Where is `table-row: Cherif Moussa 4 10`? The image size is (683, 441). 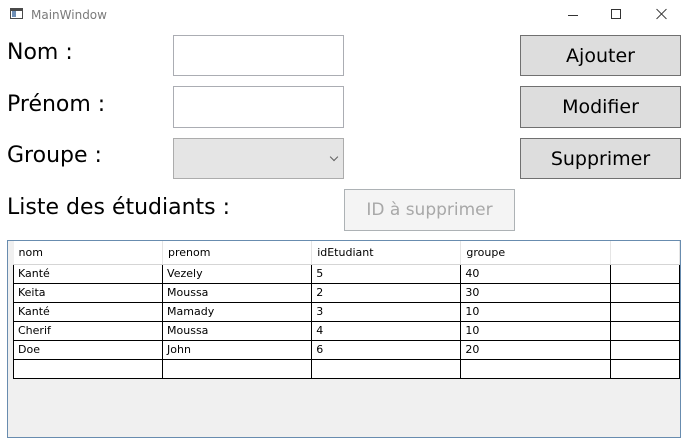
table-row: Cherif Moussa 4 10 is located at coordinates (346, 330).